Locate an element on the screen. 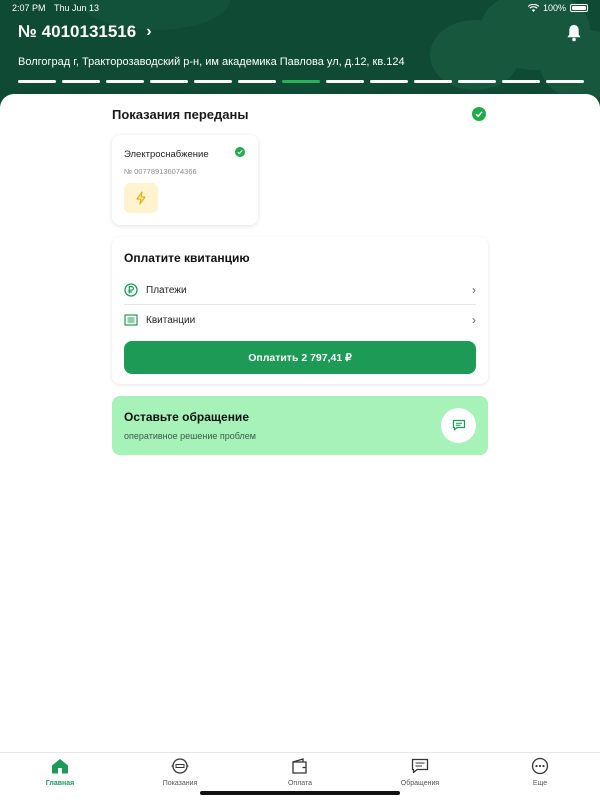 Image resolution: width=600 pixels, height=800 pixels. home-indicator is located at coordinates (300, 793).